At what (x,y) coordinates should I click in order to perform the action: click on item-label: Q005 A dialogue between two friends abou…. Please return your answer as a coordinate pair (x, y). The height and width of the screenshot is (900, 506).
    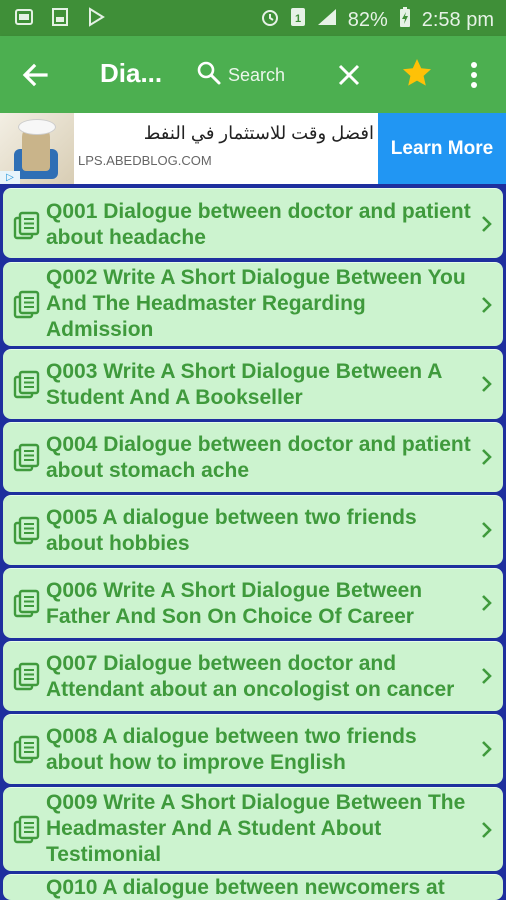
    Looking at the image, I should click on (231, 530).